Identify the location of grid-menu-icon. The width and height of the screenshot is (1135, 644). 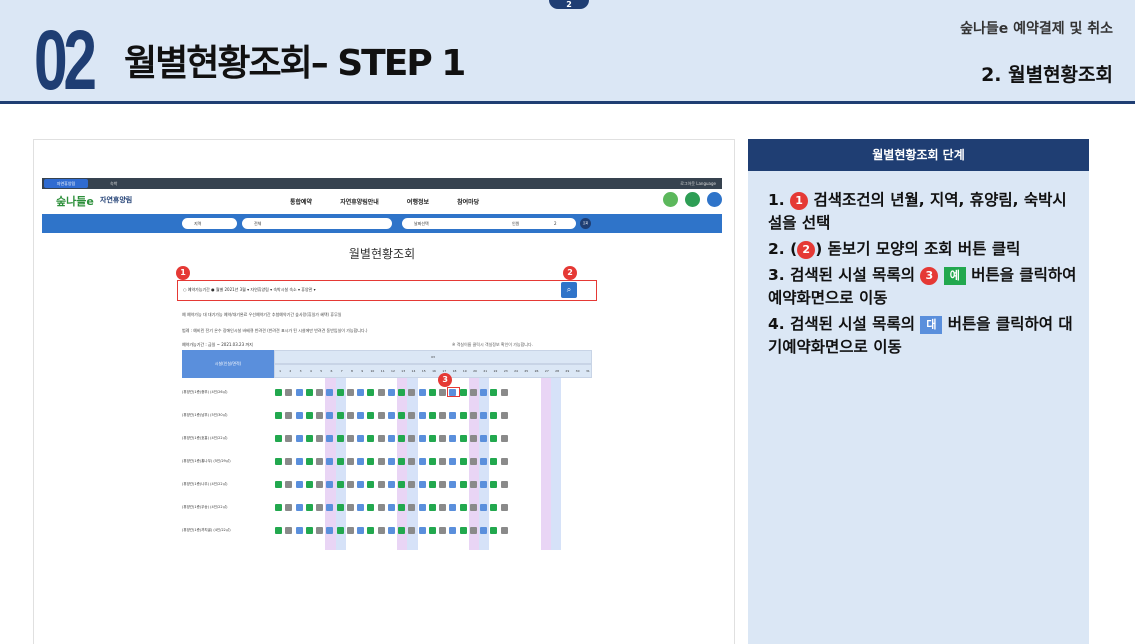
(714, 199).